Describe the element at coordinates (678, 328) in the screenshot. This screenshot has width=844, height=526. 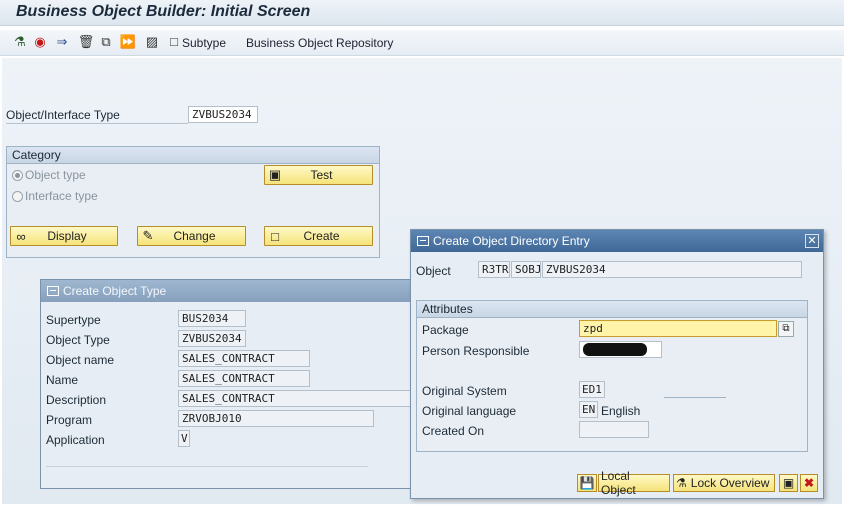
I see `package-input: zpd` at that location.